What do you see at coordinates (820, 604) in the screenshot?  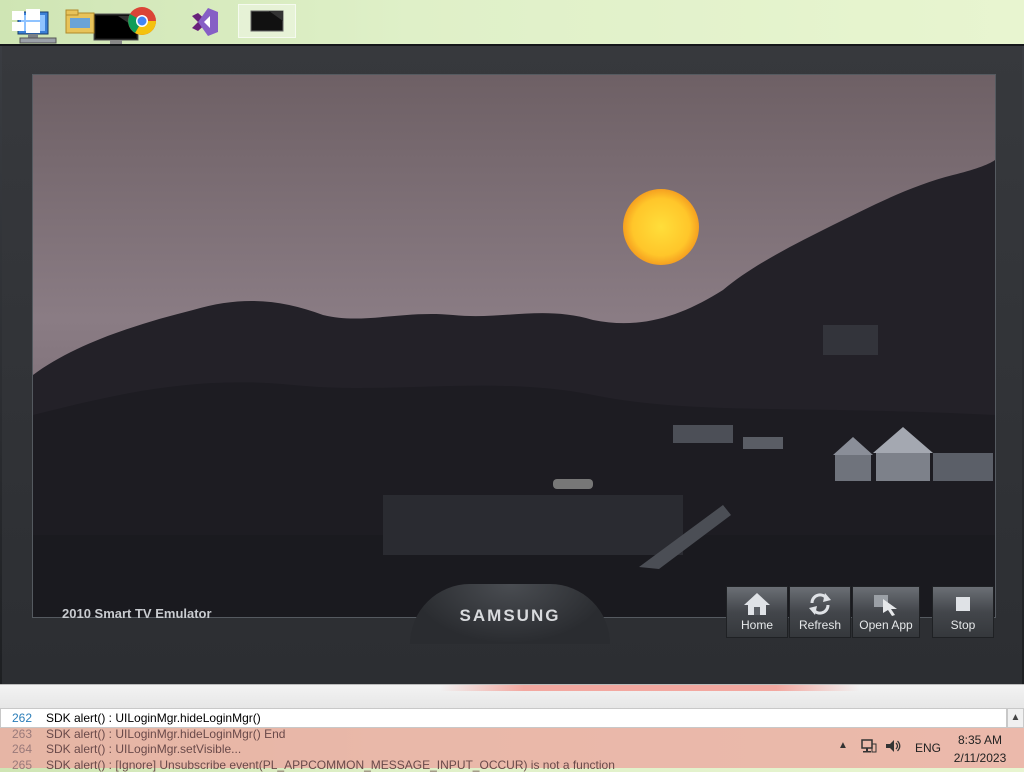 I see `refresh-icon` at bounding box center [820, 604].